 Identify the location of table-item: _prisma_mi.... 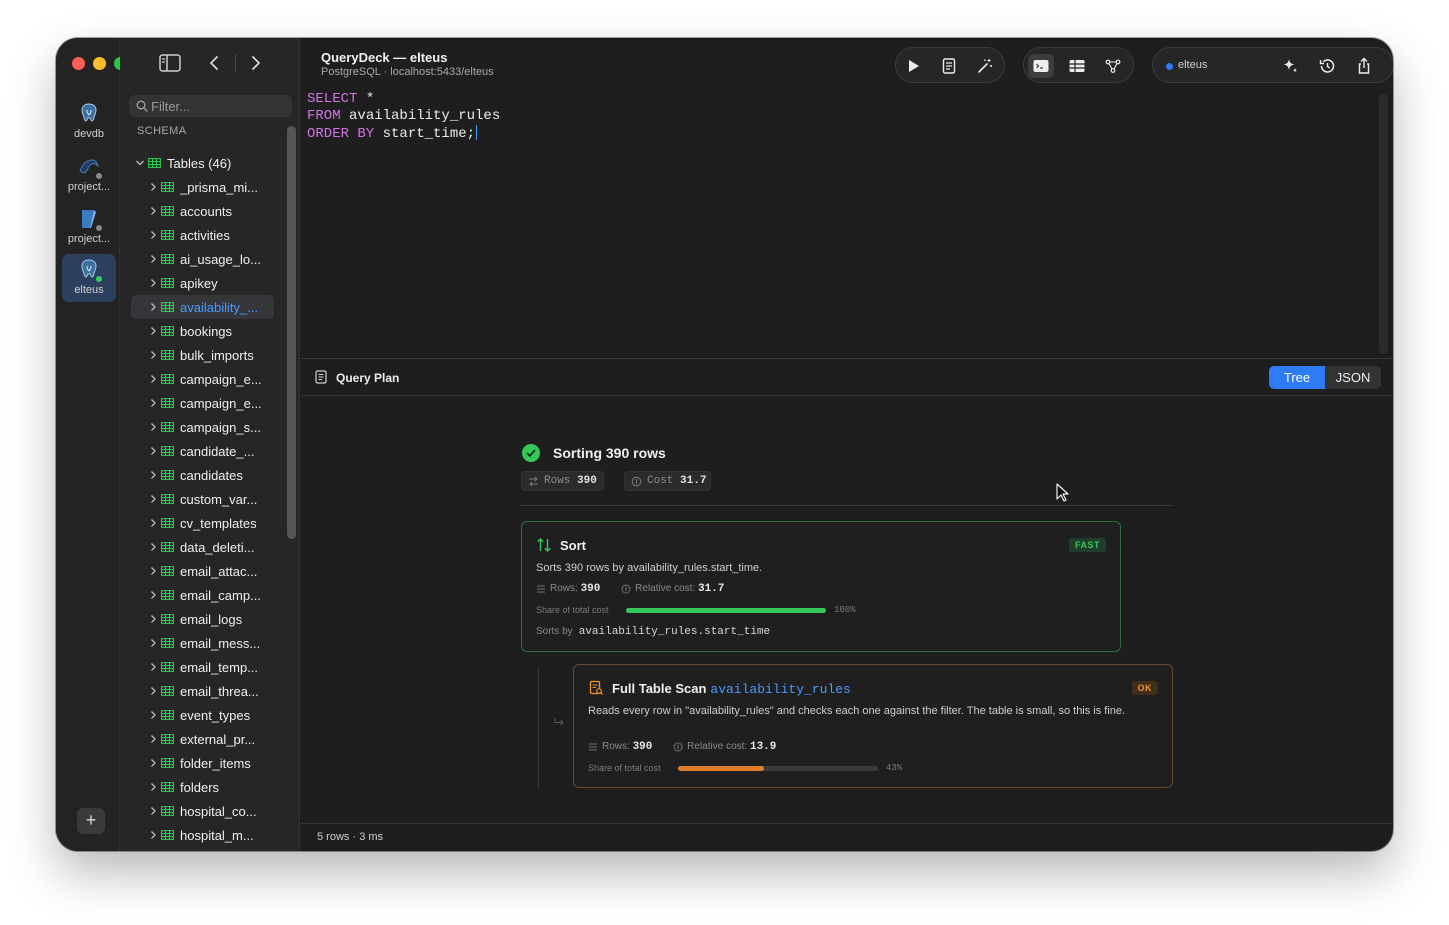
(203, 187).